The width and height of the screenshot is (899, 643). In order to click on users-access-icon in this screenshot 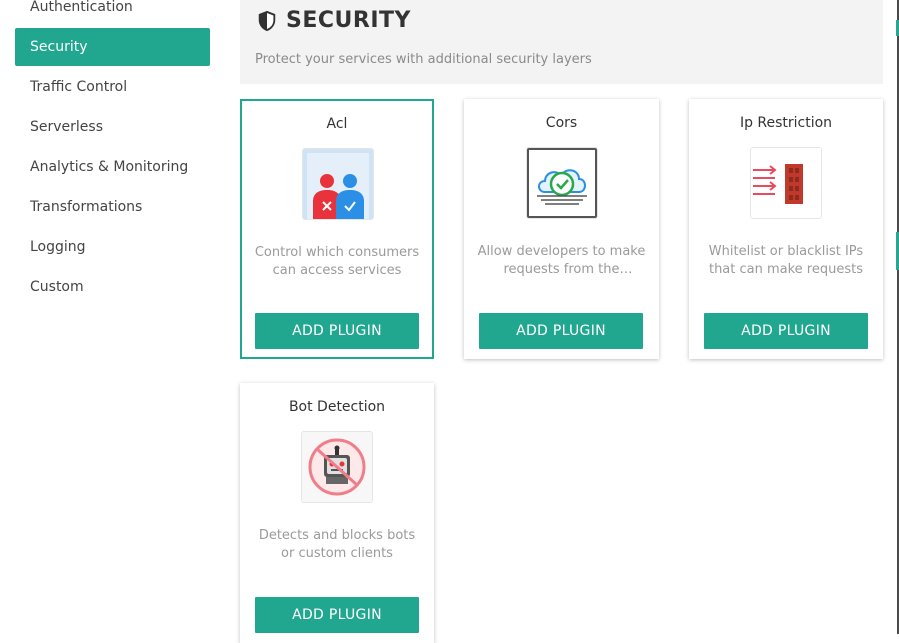, I will do `click(338, 184)`.